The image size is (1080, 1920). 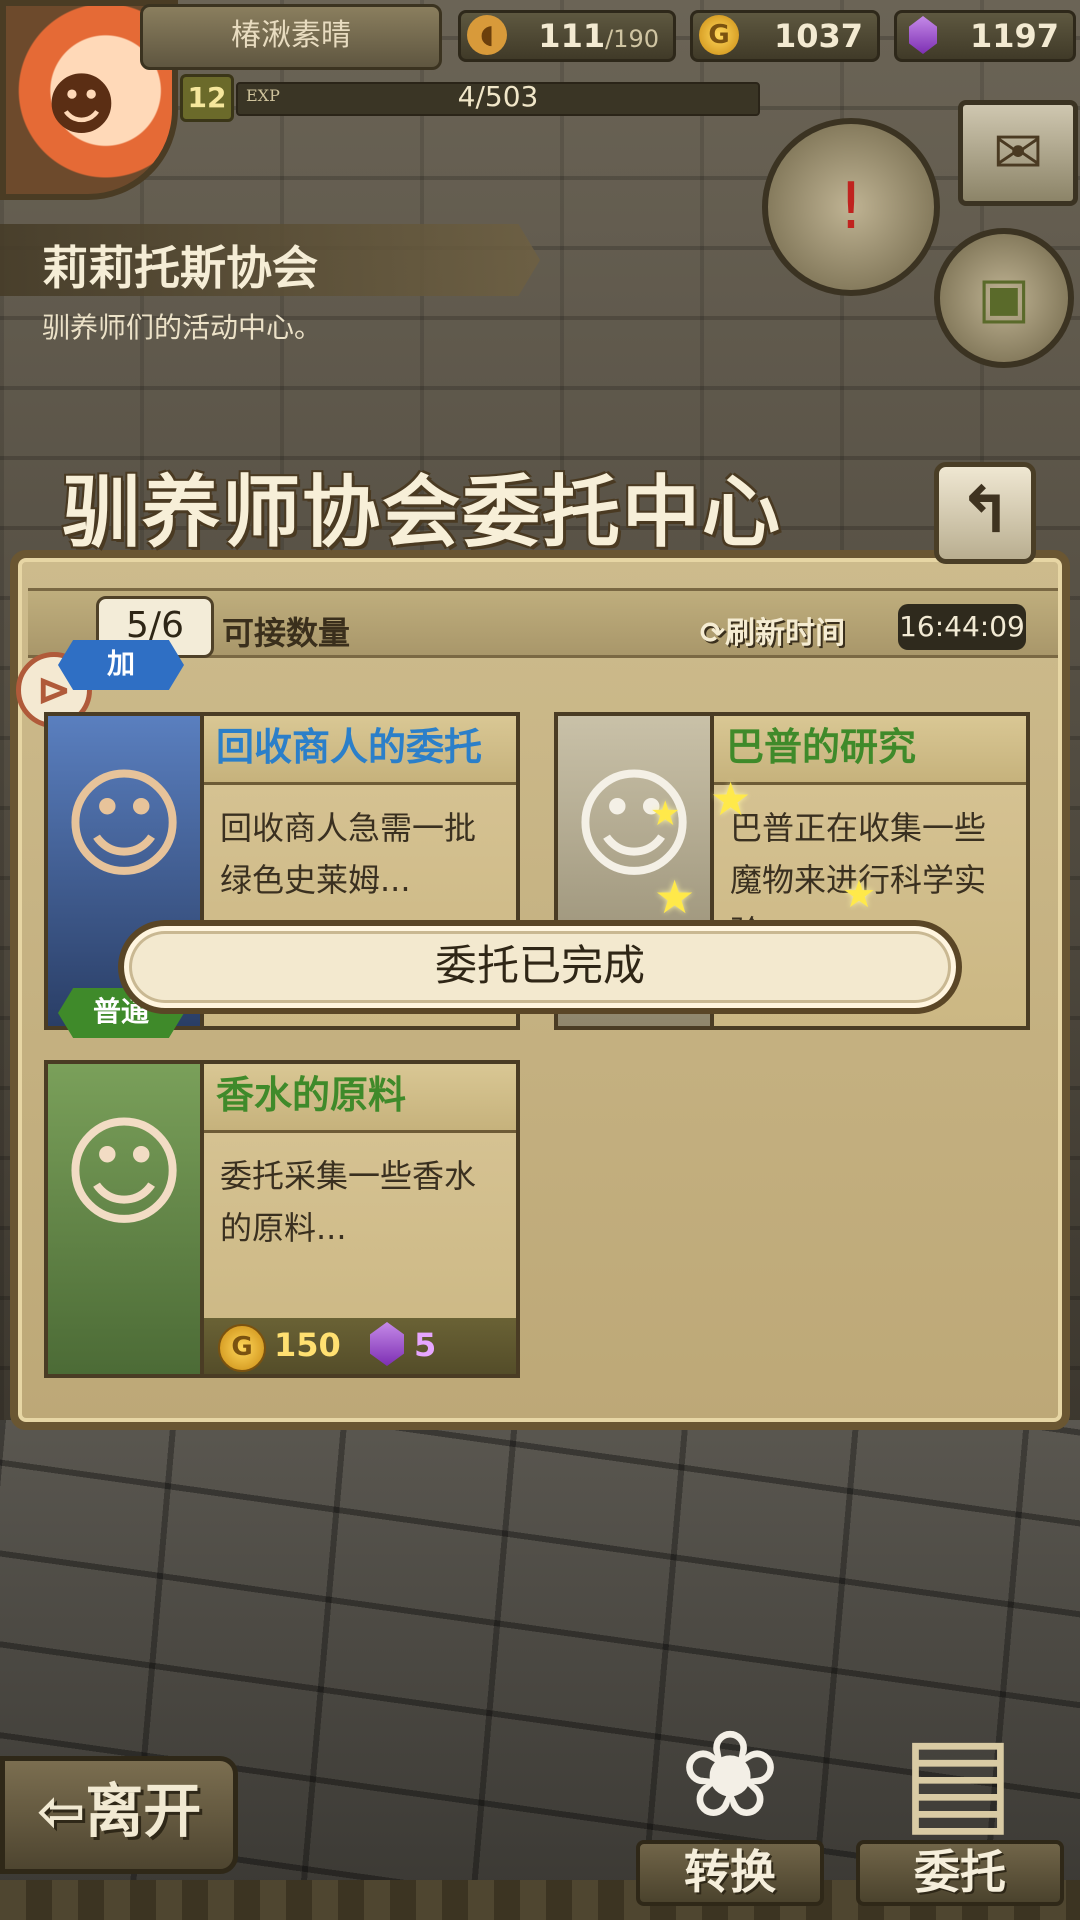 I want to click on back-arrow-icon: ↰, so click(x=985, y=511).